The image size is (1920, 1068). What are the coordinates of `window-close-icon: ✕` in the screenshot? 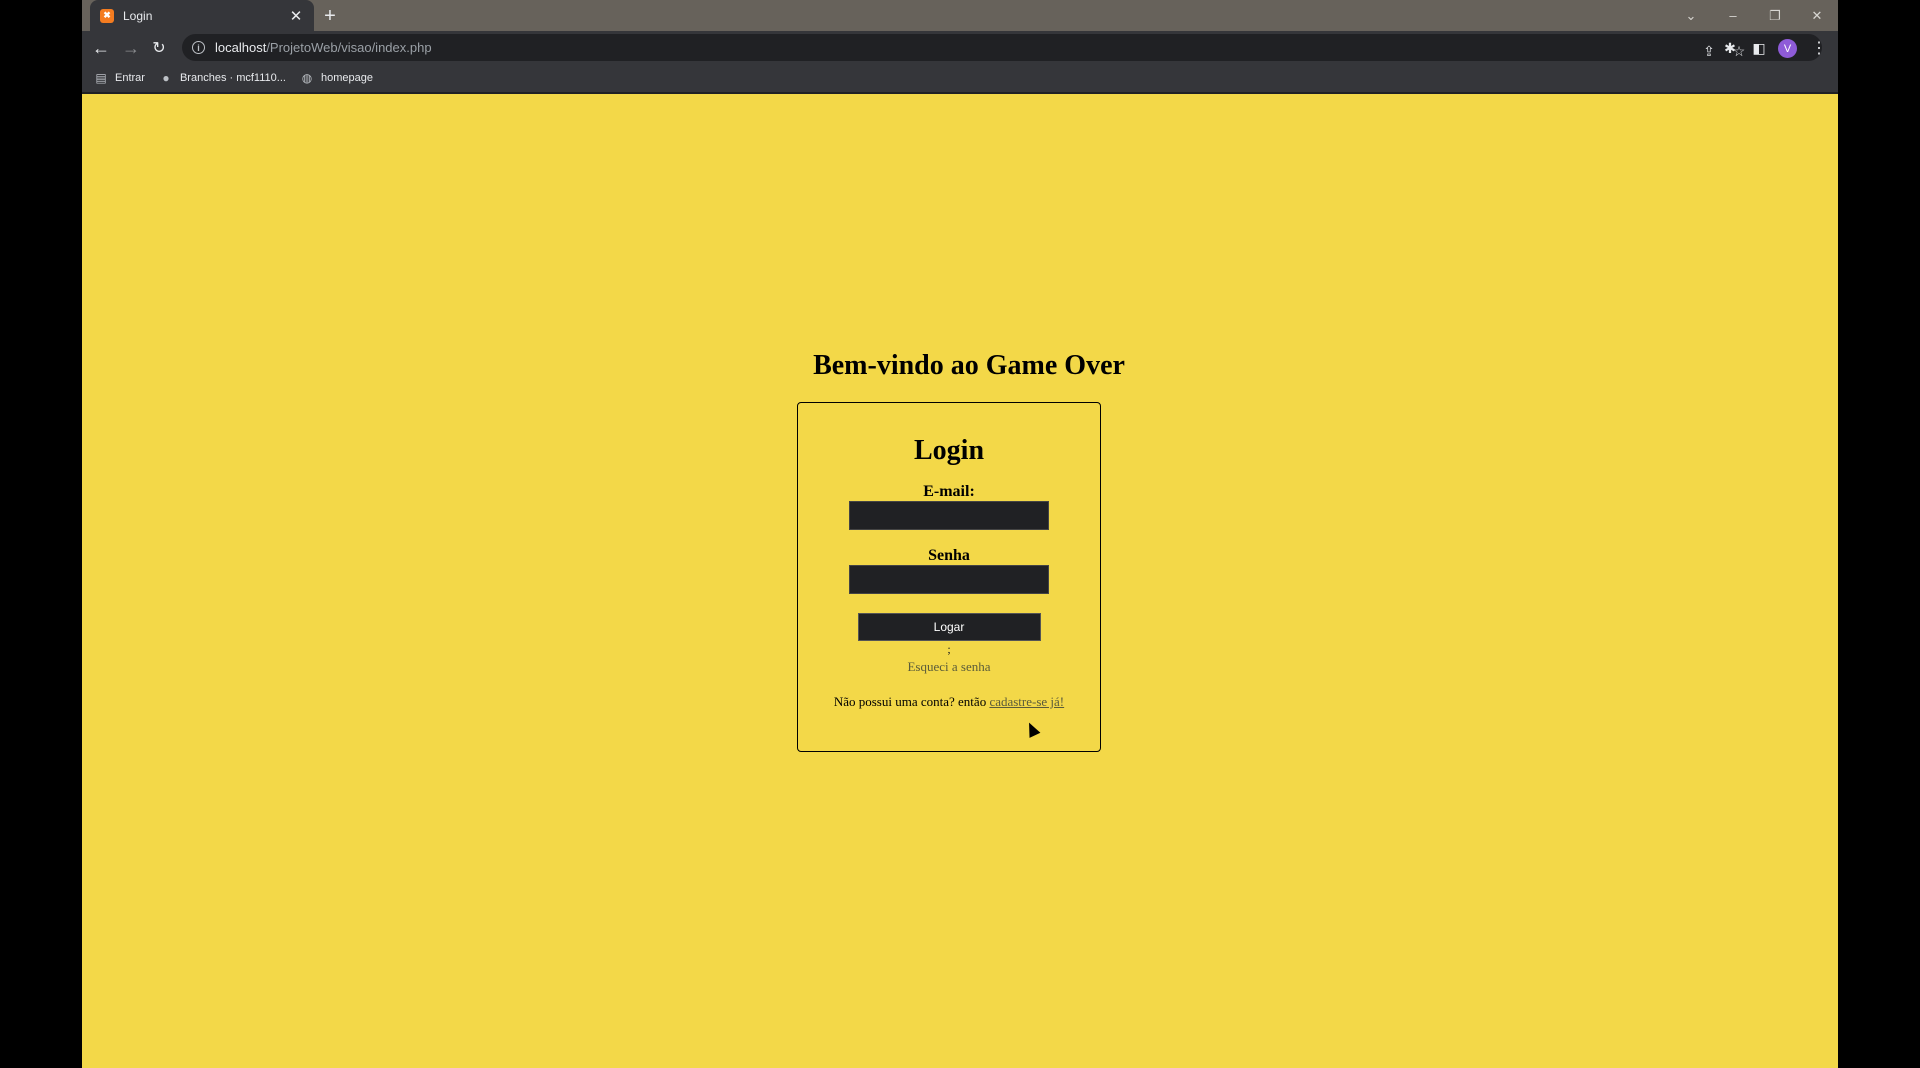 It's located at (1817, 16).